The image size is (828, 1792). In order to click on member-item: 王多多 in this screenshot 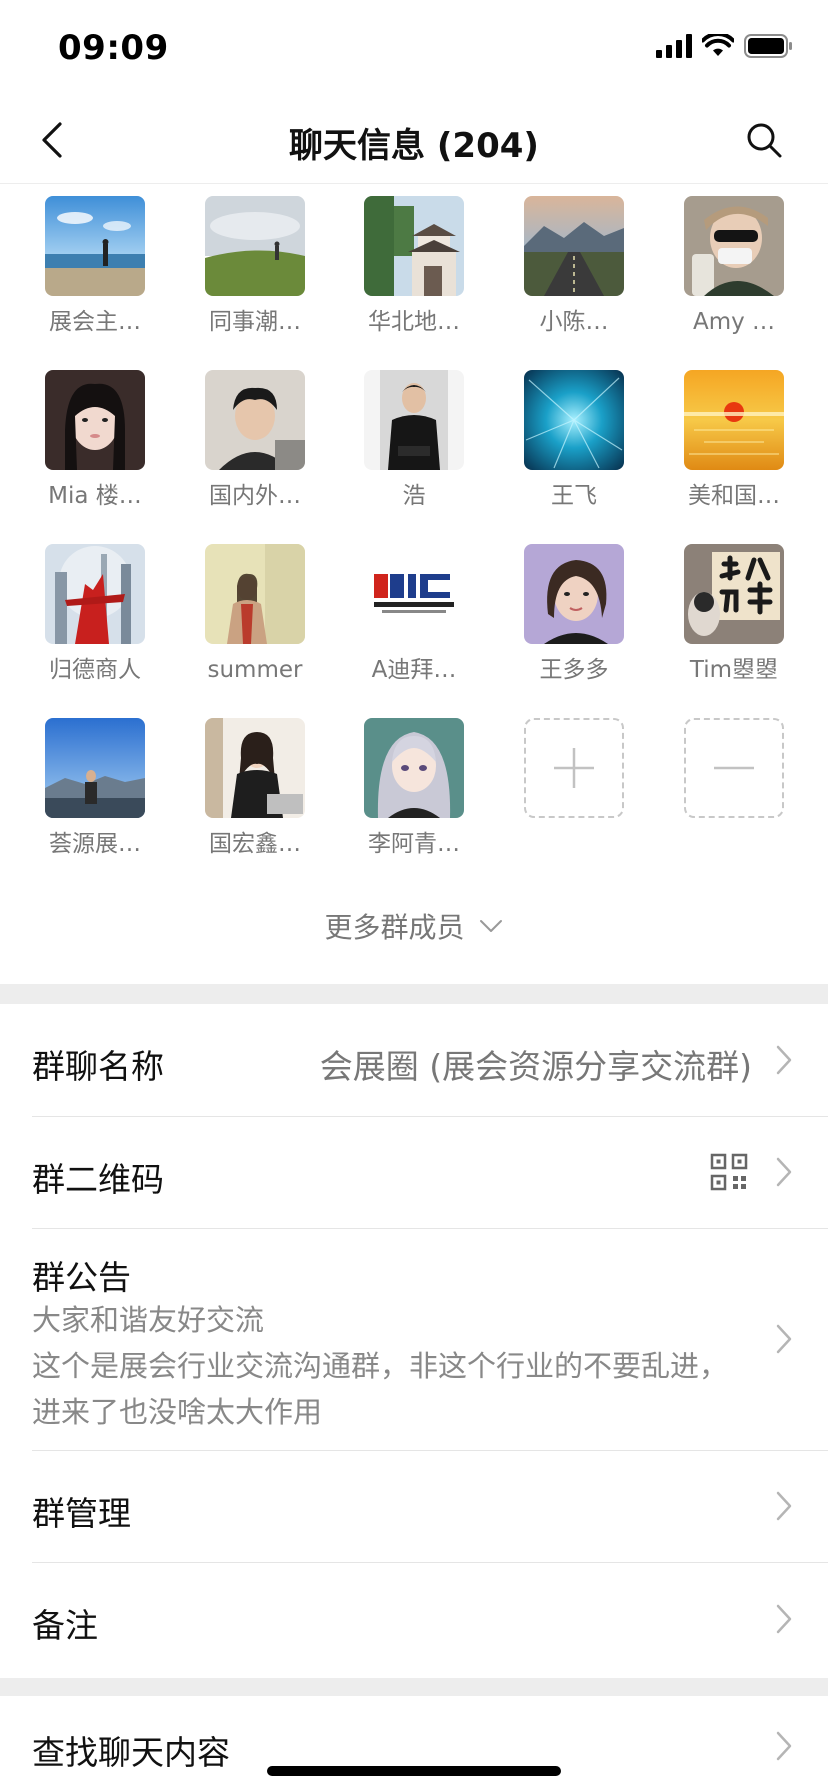, I will do `click(574, 619)`.